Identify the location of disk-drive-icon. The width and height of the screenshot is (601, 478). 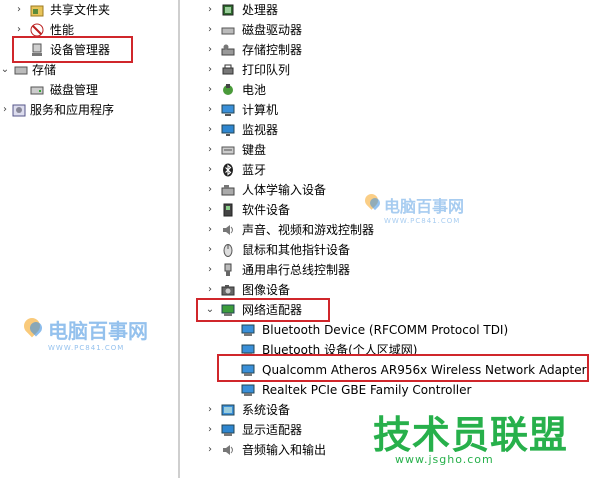
(228, 31).